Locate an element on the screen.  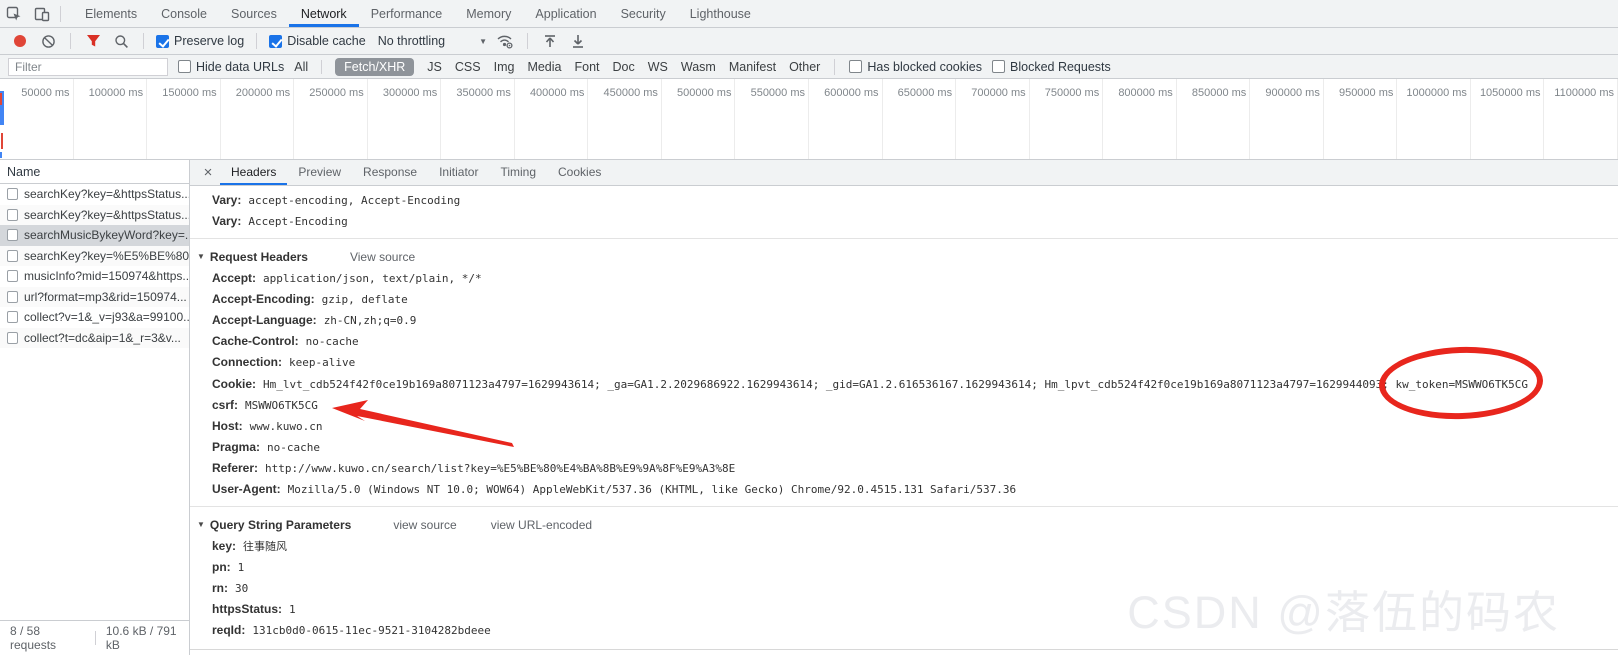
devtools-tab: Memory is located at coordinates (488, 13).